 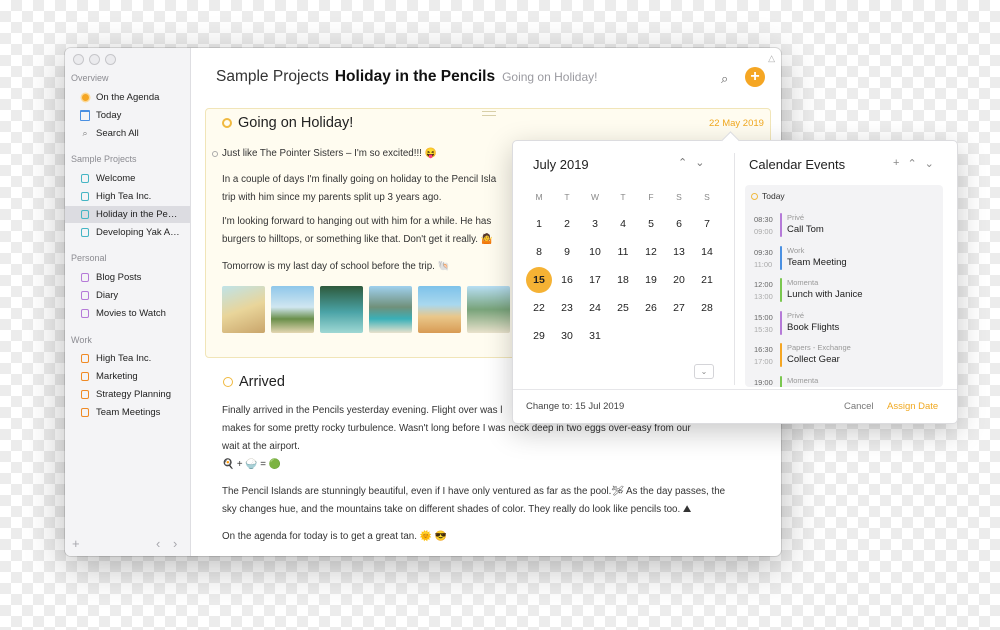 I want to click on calendar-day: 14, so click(x=707, y=252).